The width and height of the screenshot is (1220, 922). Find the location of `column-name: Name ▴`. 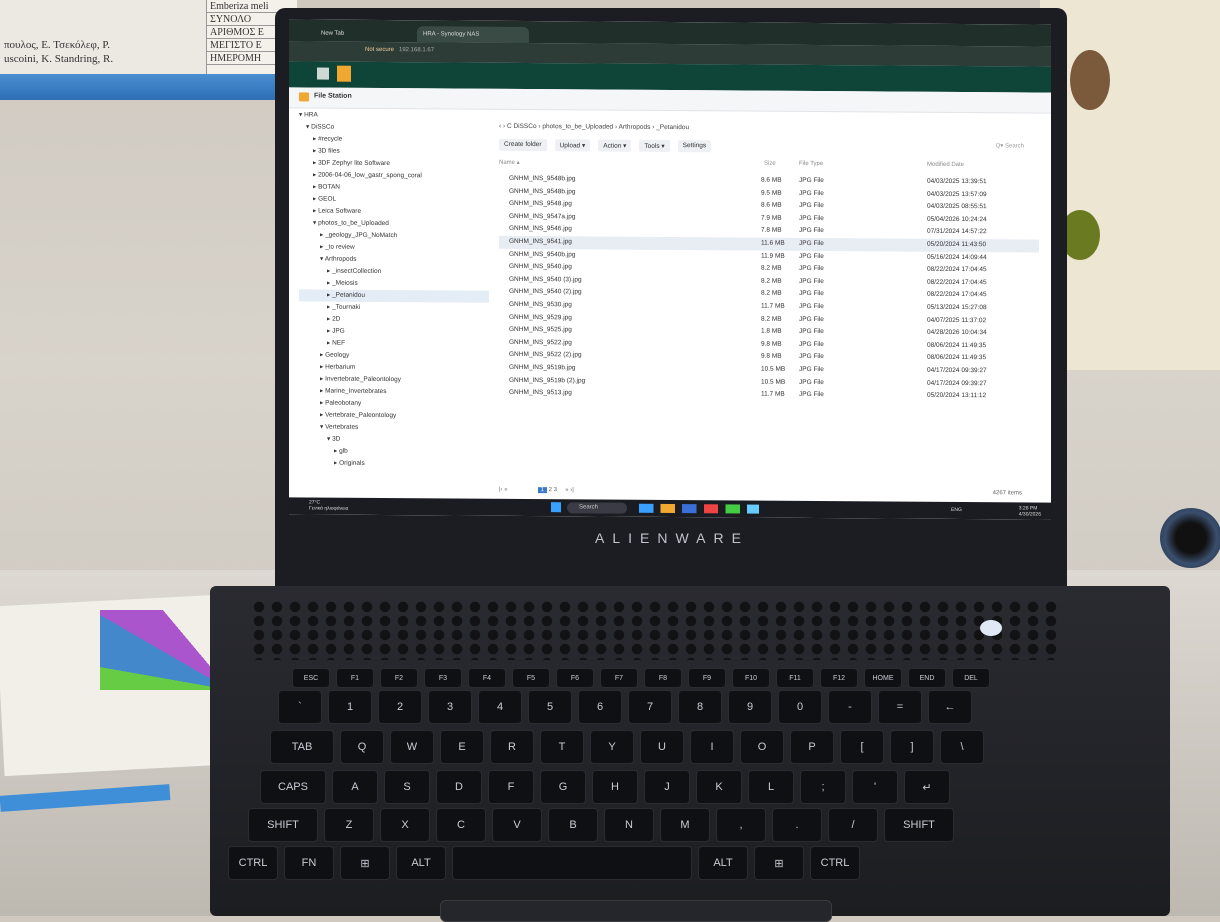

column-name: Name ▴ is located at coordinates (509, 162).